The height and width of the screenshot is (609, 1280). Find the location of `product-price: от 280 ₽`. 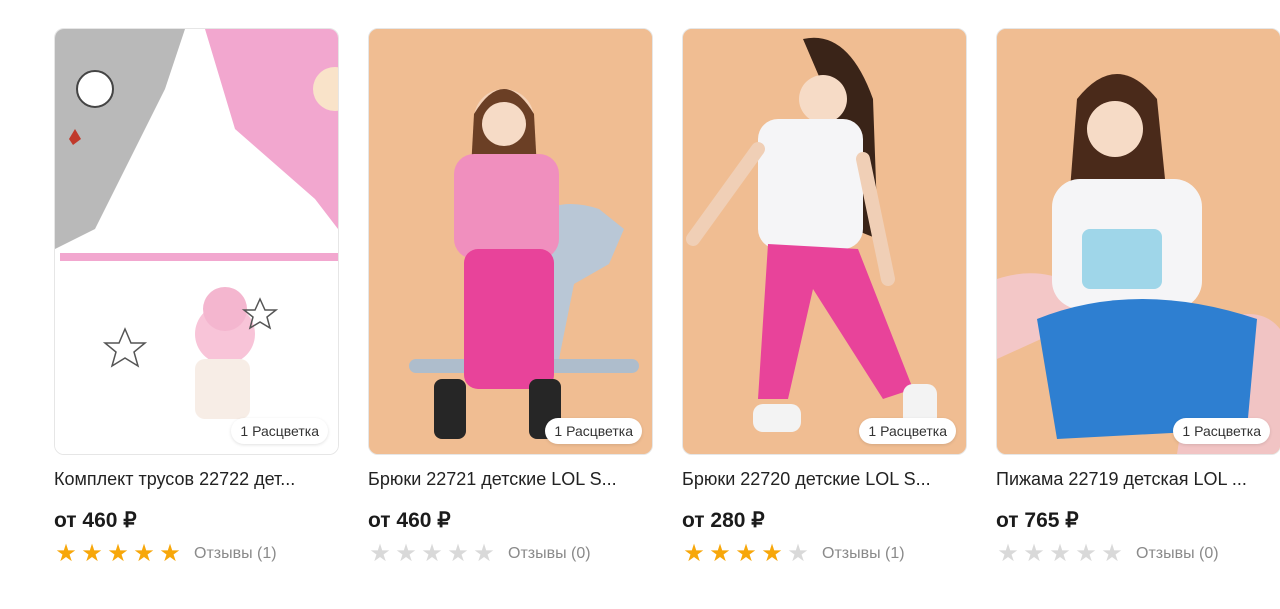

product-price: от 280 ₽ is located at coordinates (723, 520).